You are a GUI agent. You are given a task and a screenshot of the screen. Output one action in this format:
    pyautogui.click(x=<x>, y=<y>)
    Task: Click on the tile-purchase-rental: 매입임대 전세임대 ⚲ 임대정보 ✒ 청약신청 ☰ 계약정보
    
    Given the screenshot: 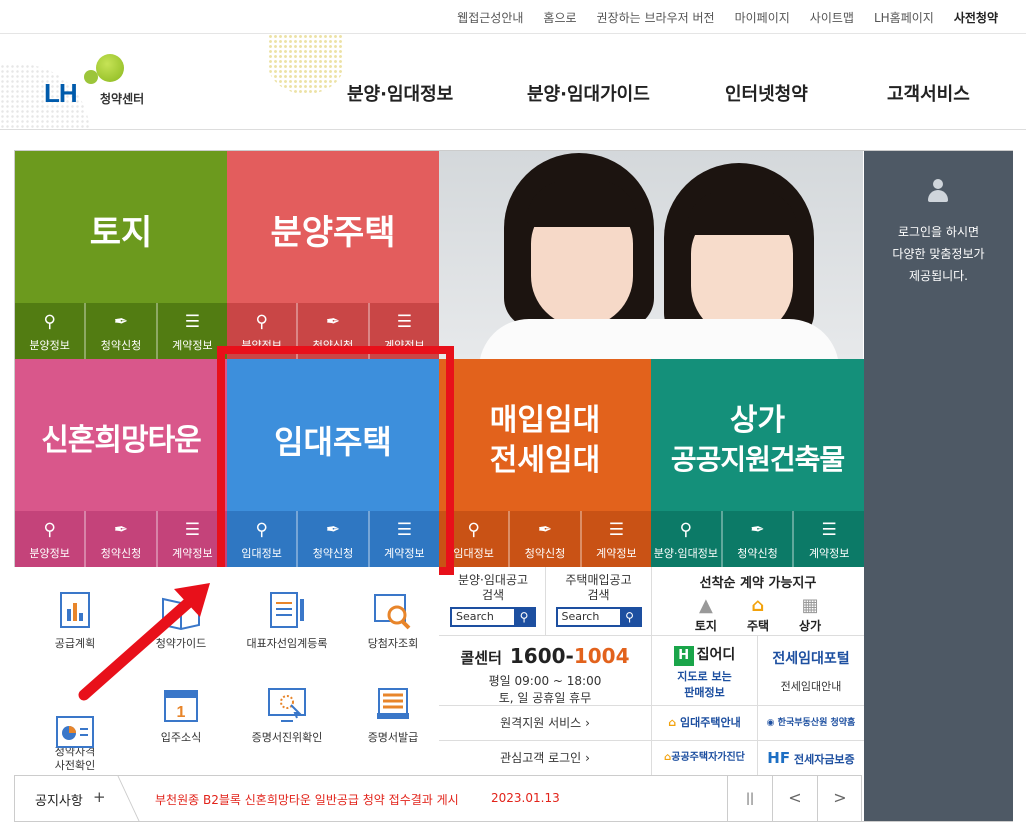 What is the action you would take?
    pyautogui.click(x=545, y=463)
    